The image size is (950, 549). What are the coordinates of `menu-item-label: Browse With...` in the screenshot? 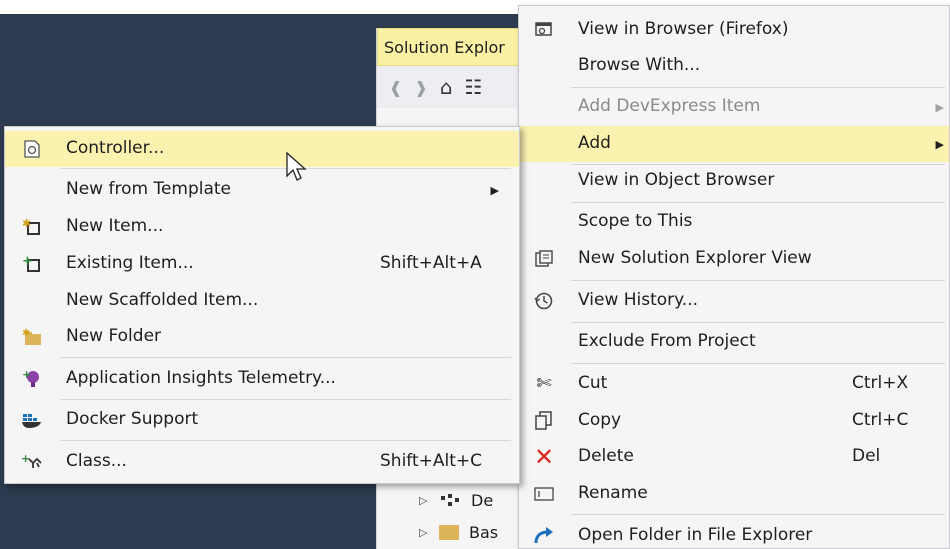 It's located at (639, 65).